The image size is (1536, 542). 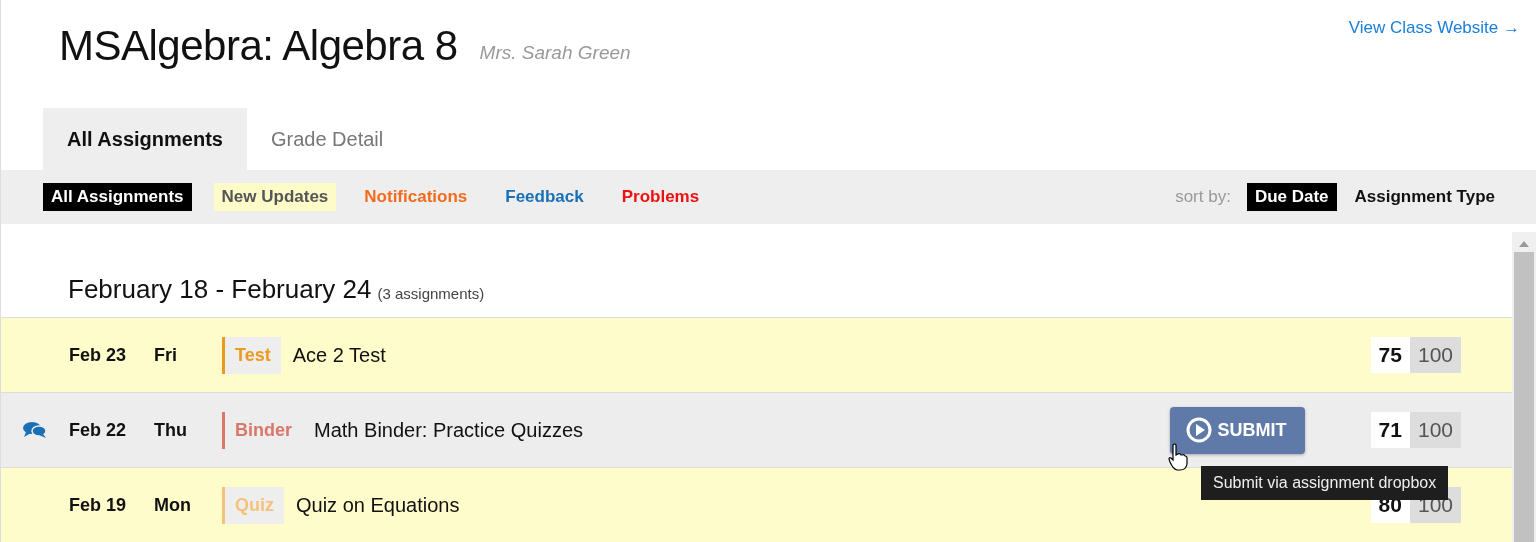 I want to click on sort-option: Assignment Type, so click(x=1424, y=197).